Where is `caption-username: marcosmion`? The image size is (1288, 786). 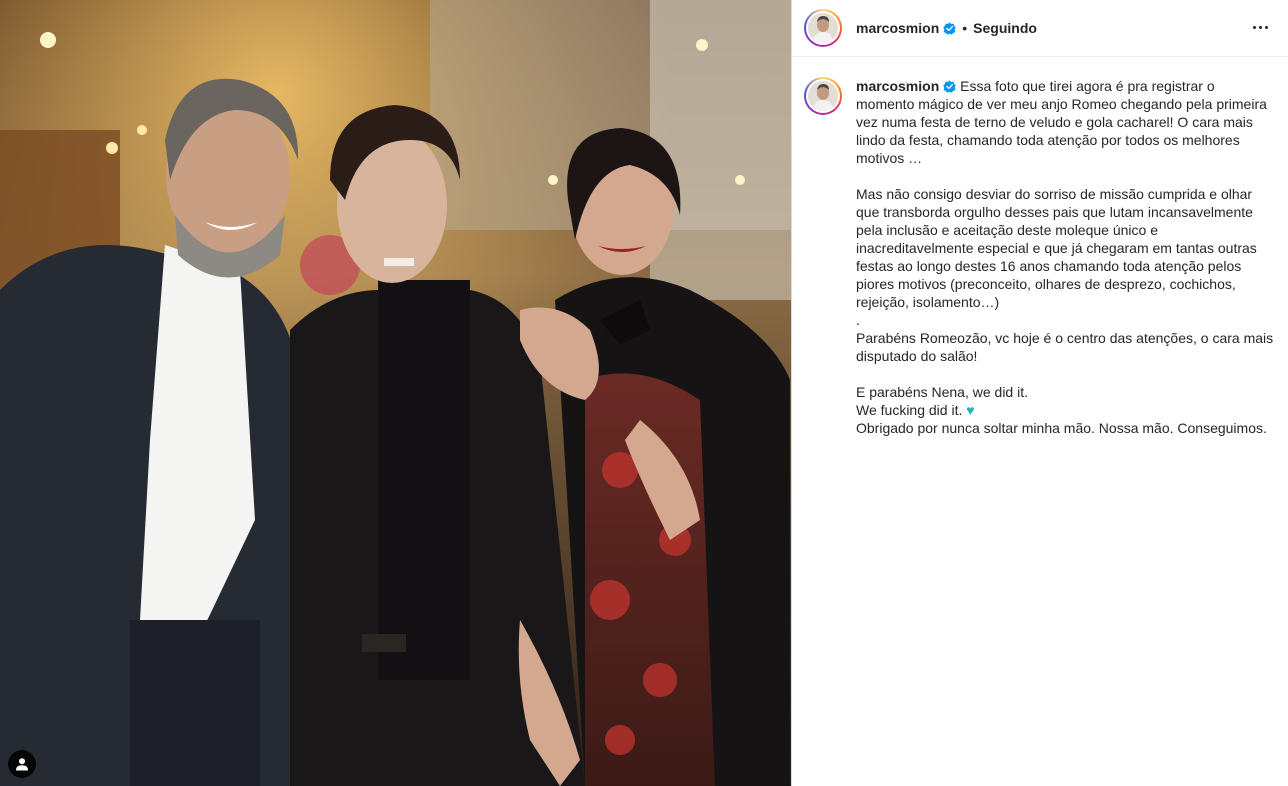 caption-username: marcosmion is located at coordinates (897, 86).